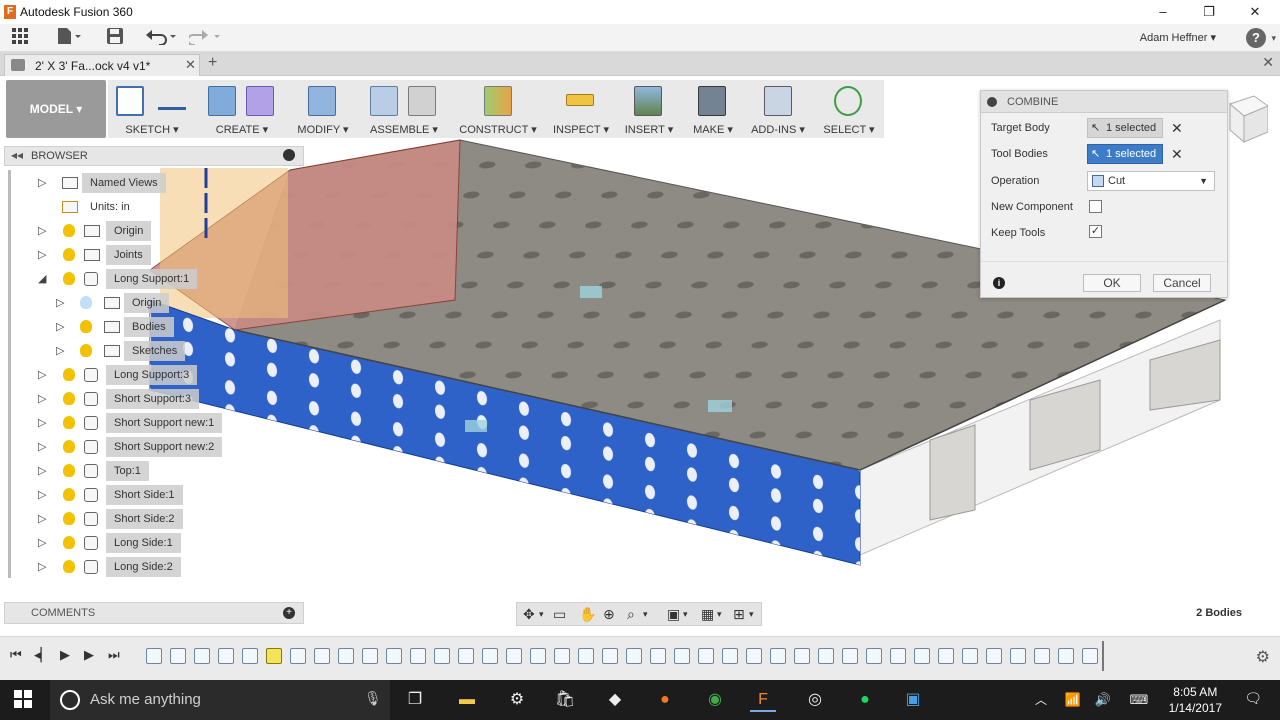  I want to click on close-tab-icon: ✕, so click(190, 65).